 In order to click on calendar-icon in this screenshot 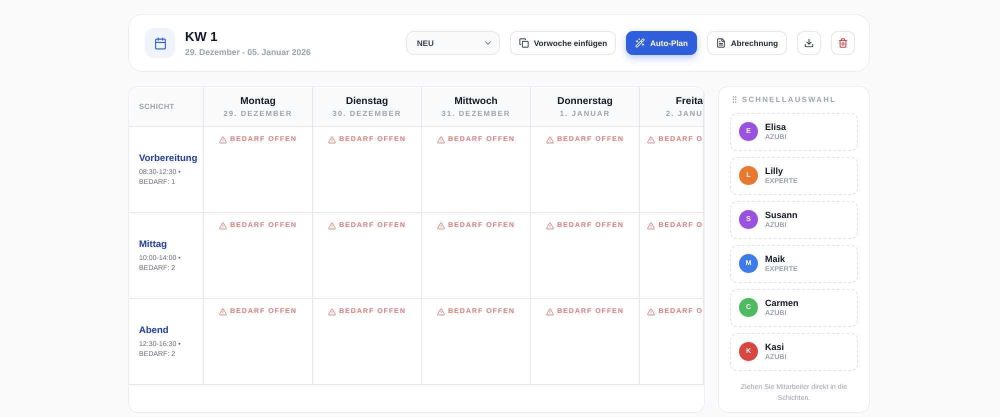, I will do `click(160, 43)`.